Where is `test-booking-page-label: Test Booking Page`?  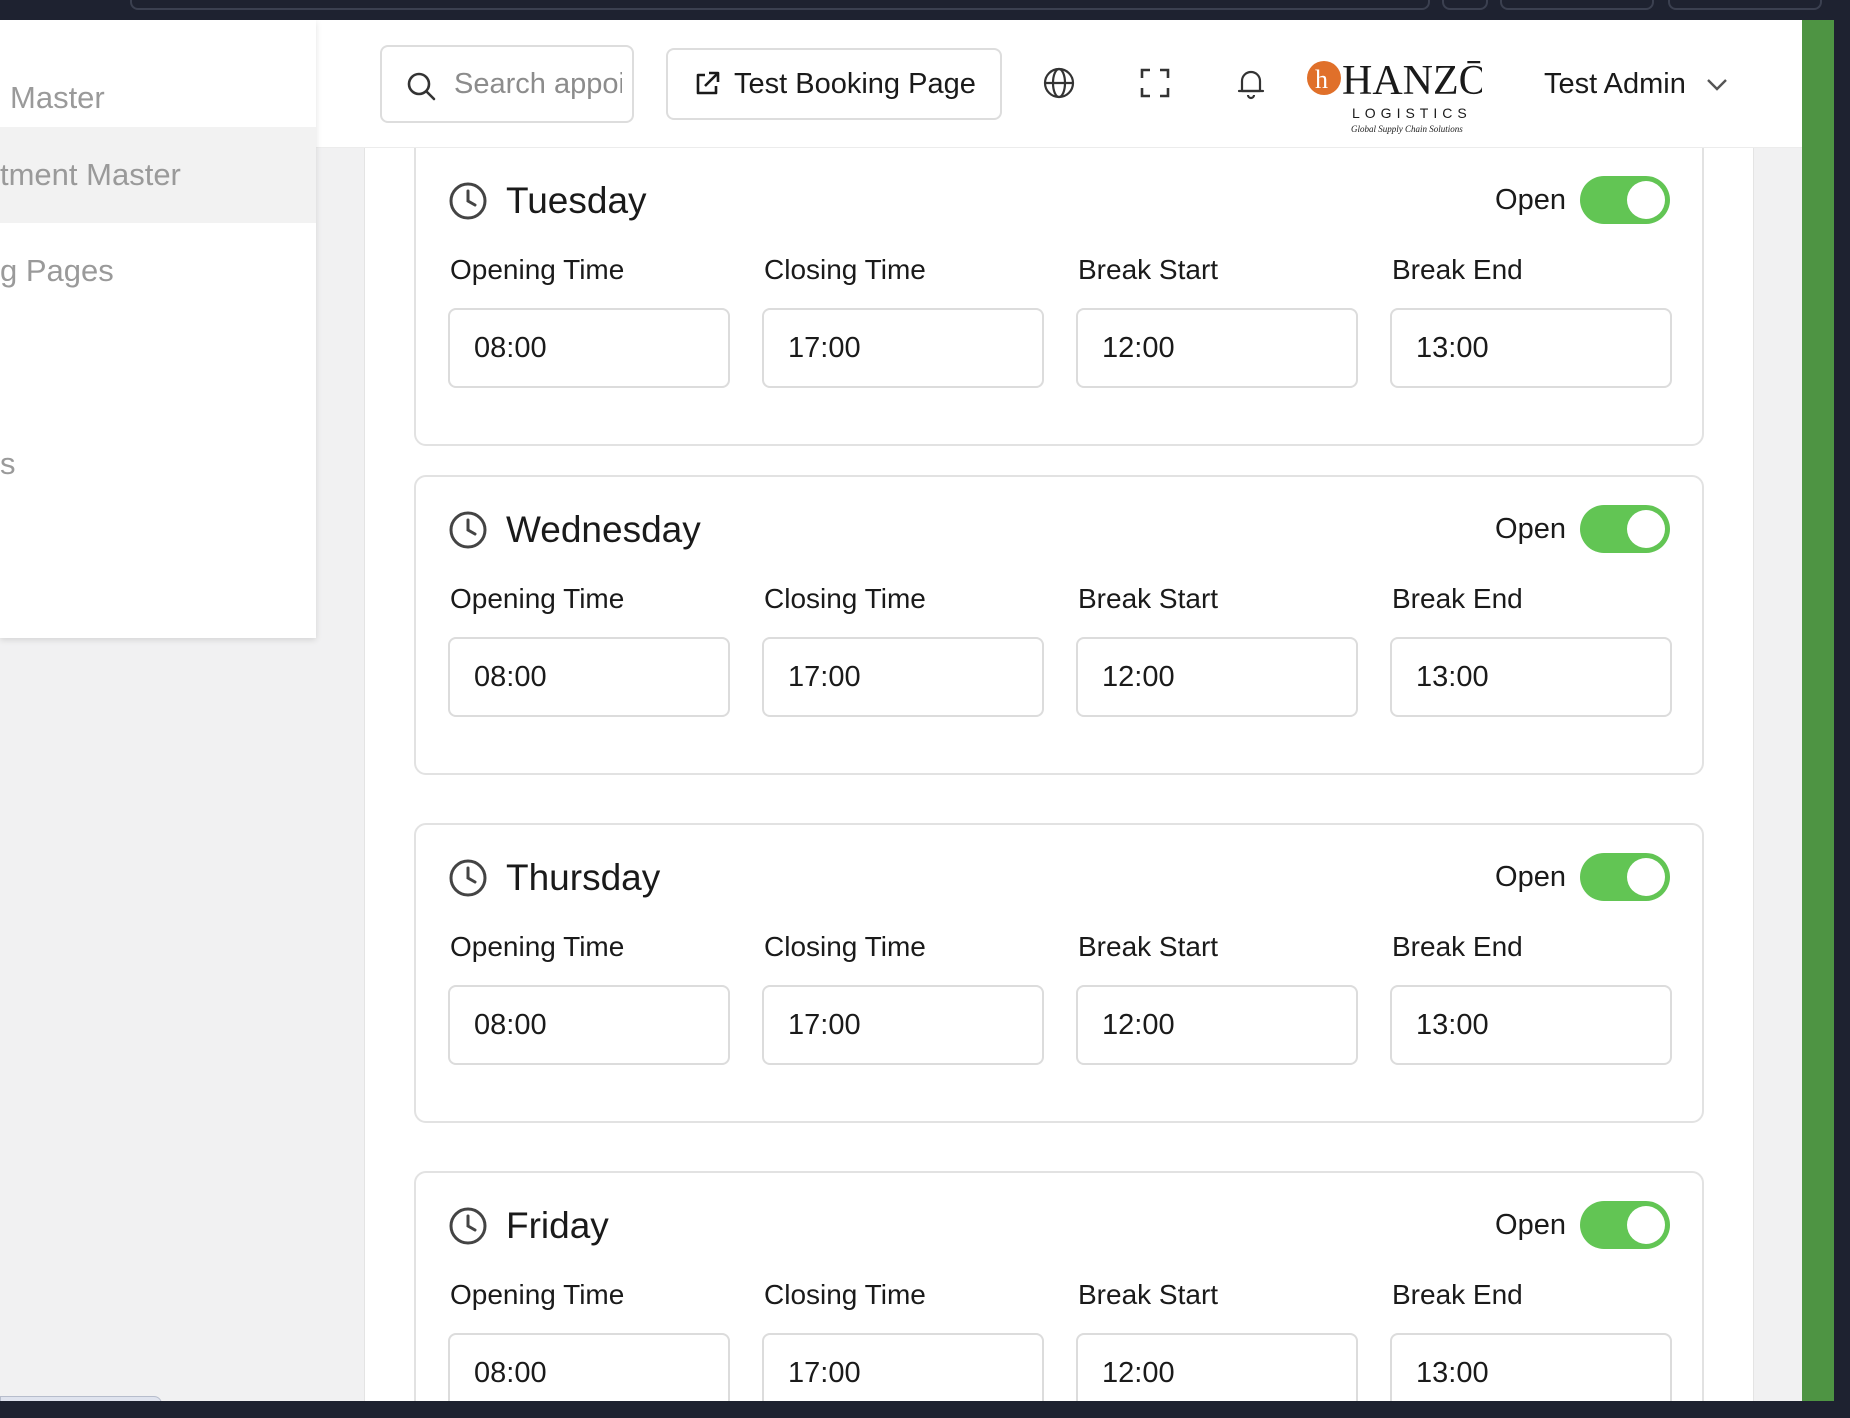
test-booking-page-label: Test Booking Page is located at coordinates (855, 83).